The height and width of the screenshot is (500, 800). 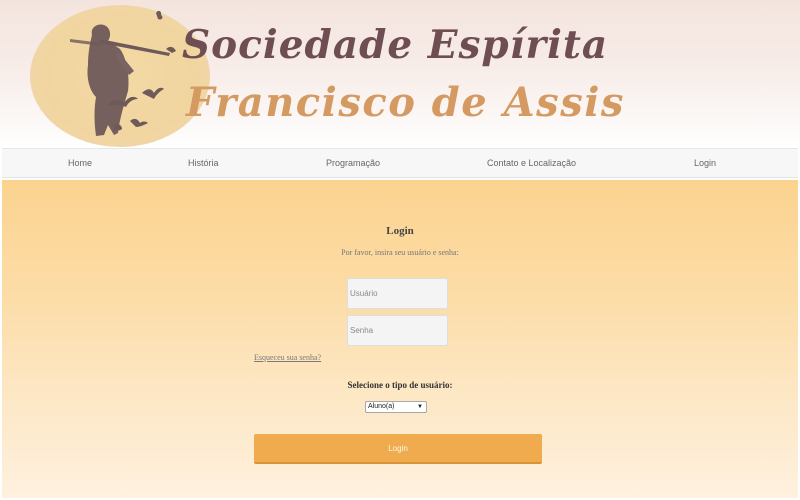 I want to click on nav-item-login: Login, so click(x=705, y=163).